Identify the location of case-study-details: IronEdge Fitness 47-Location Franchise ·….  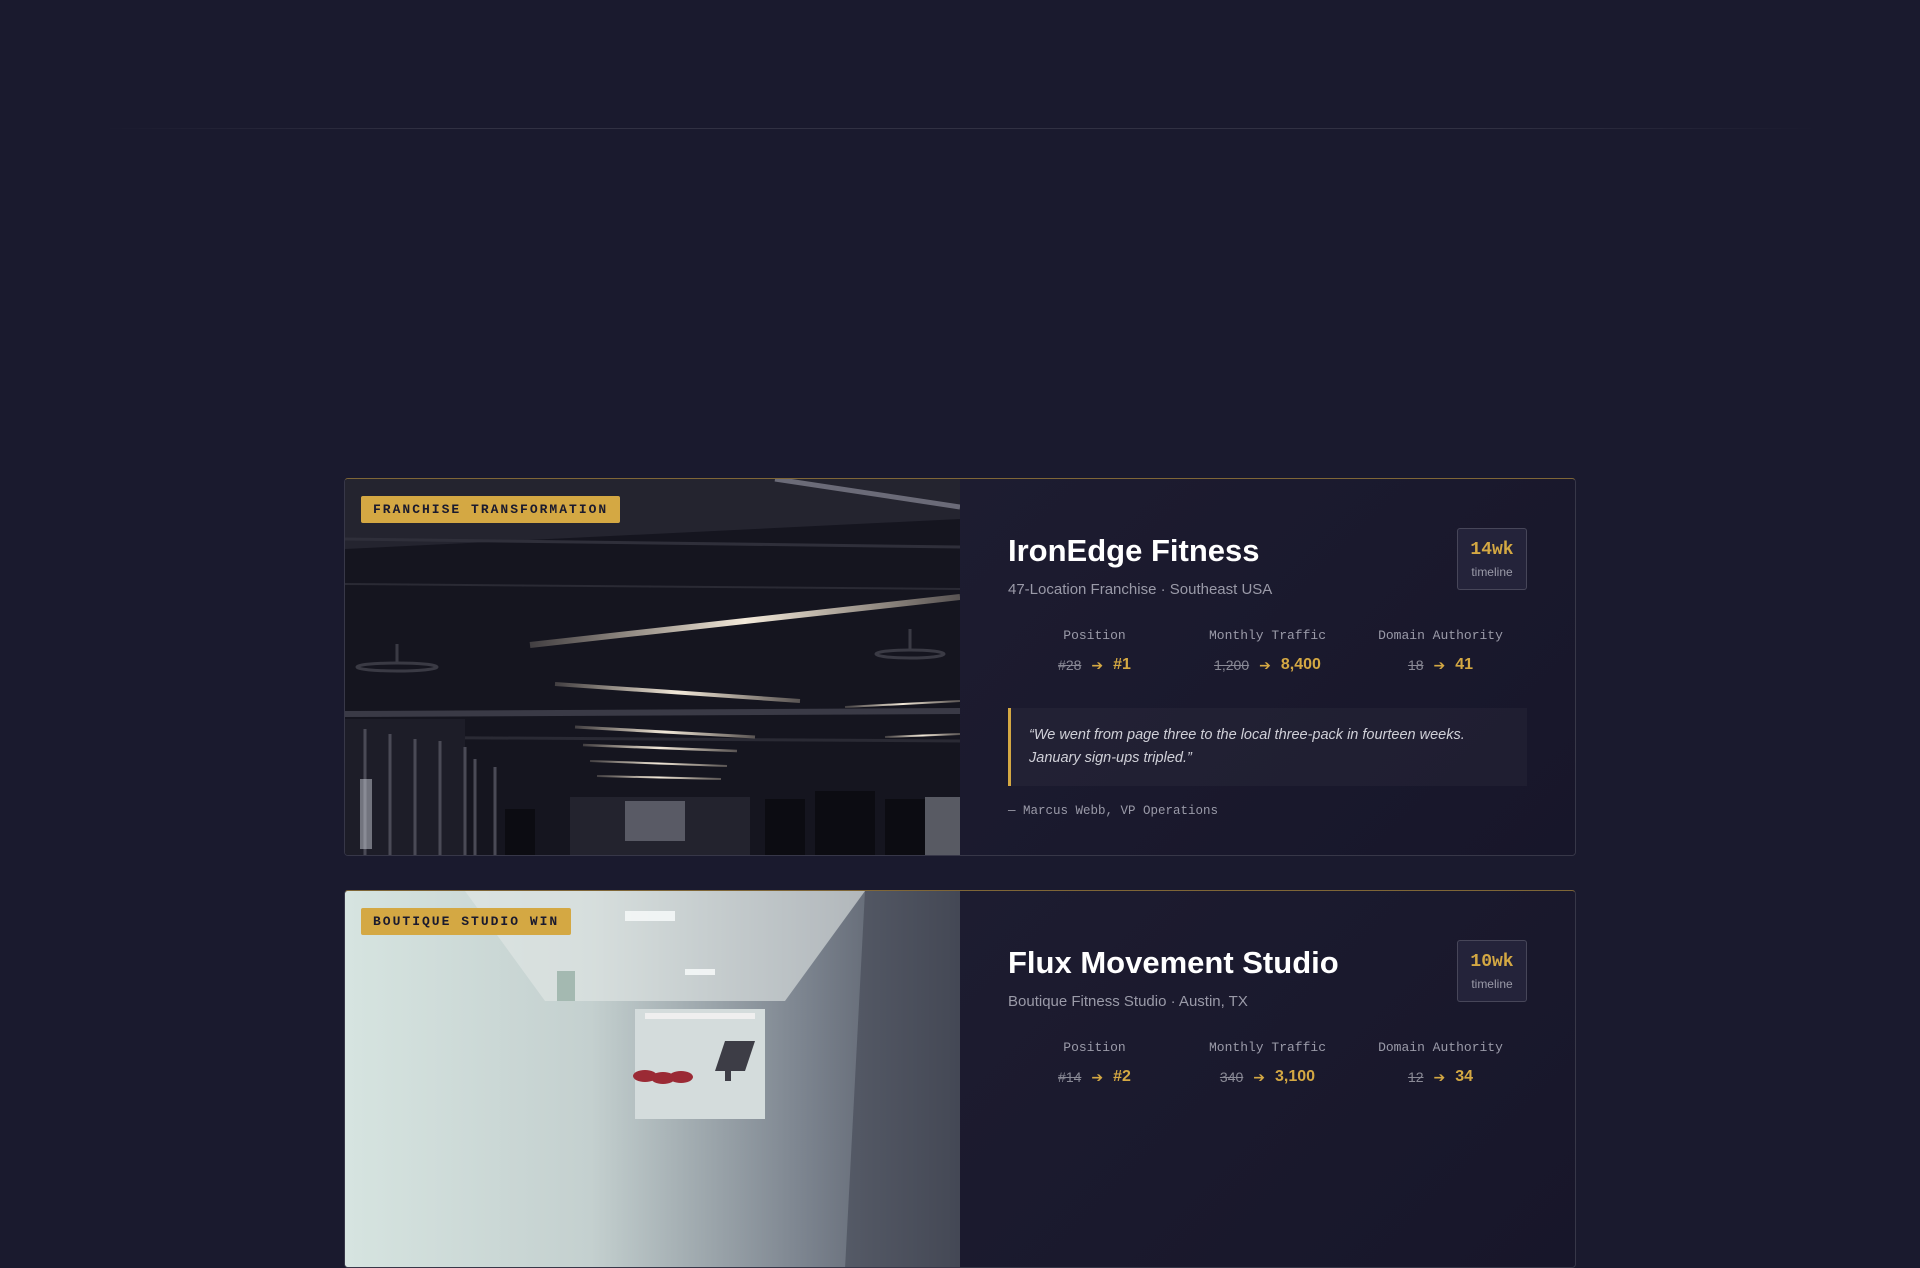
(1267, 667).